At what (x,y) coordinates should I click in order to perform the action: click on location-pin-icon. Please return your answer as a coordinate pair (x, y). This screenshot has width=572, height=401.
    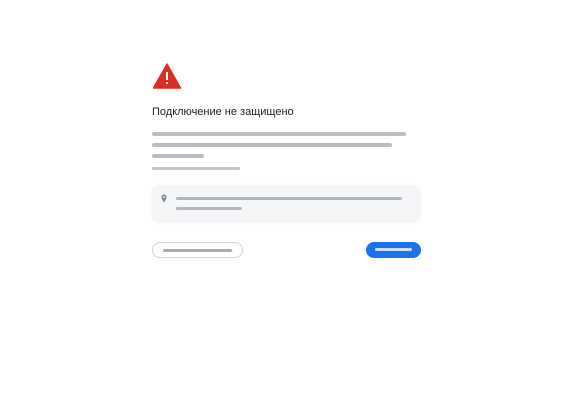
    Looking at the image, I should click on (164, 198).